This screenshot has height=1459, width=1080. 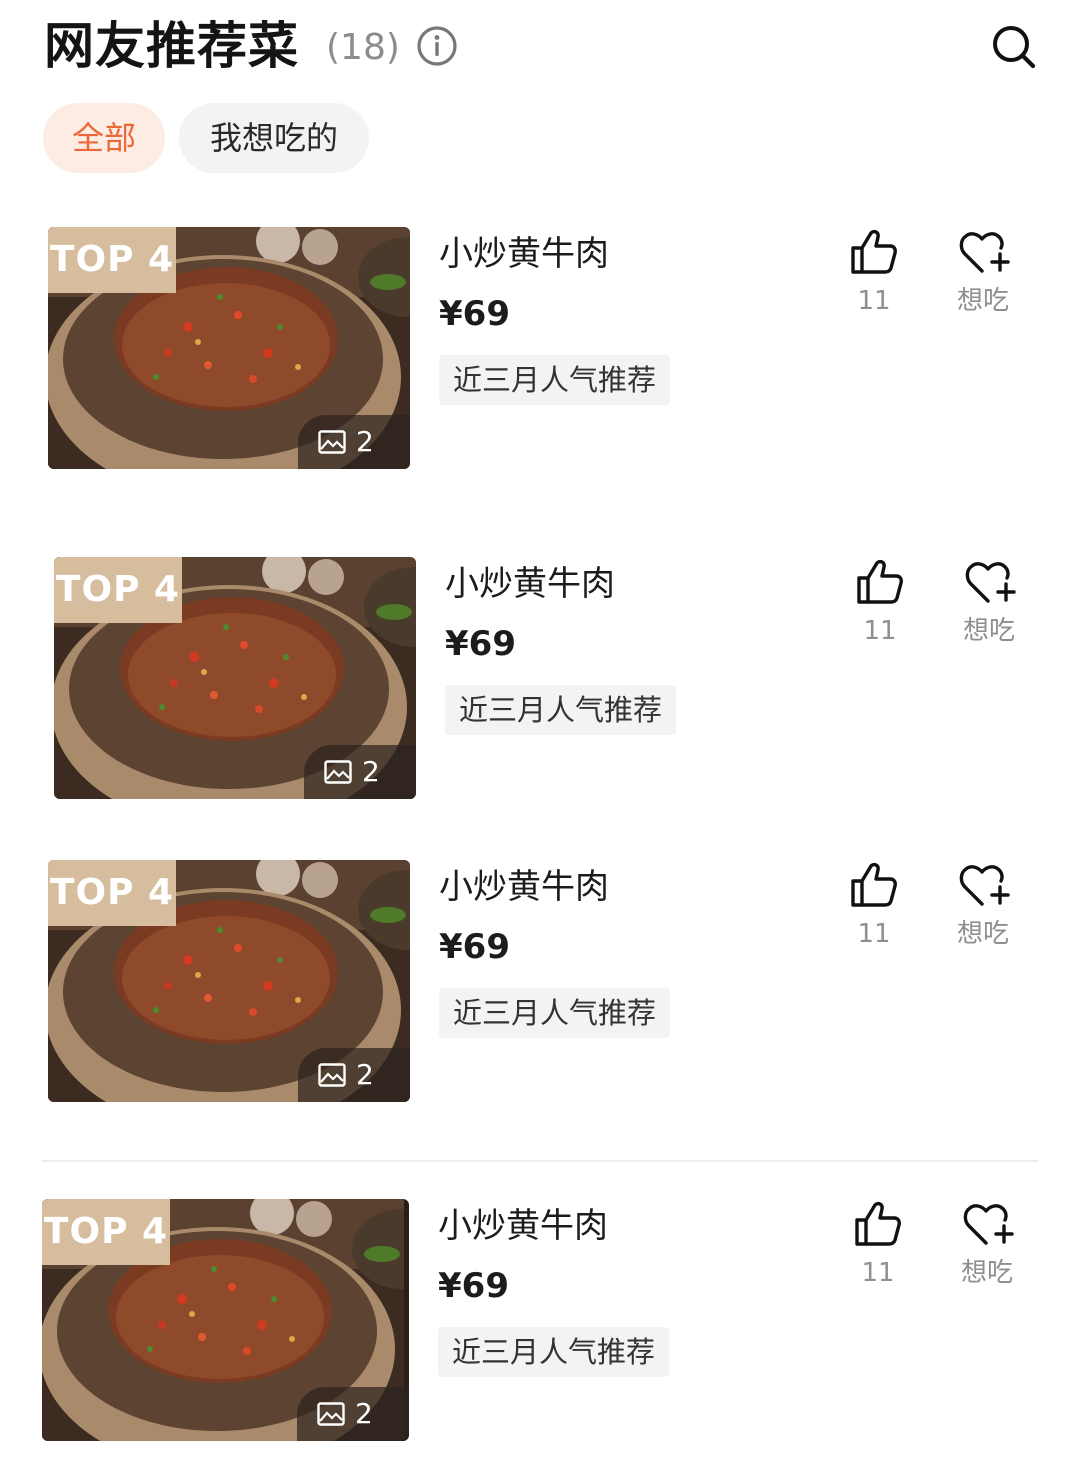 What do you see at coordinates (544, 46) in the screenshot?
I see `page-header: 网友推荐菜 (18)` at bounding box center [544, 46].